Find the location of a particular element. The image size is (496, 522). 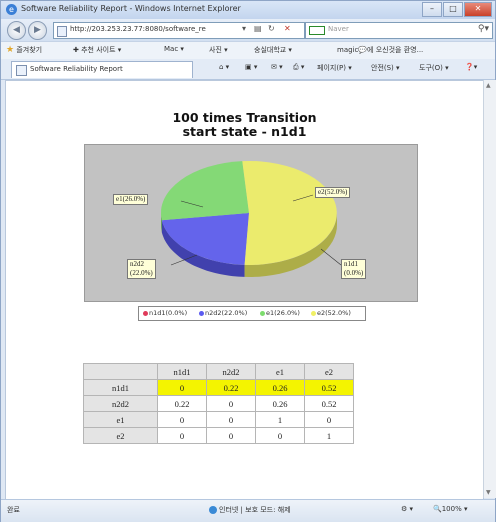

row-header: e1 is located at coordinates (120, 419).